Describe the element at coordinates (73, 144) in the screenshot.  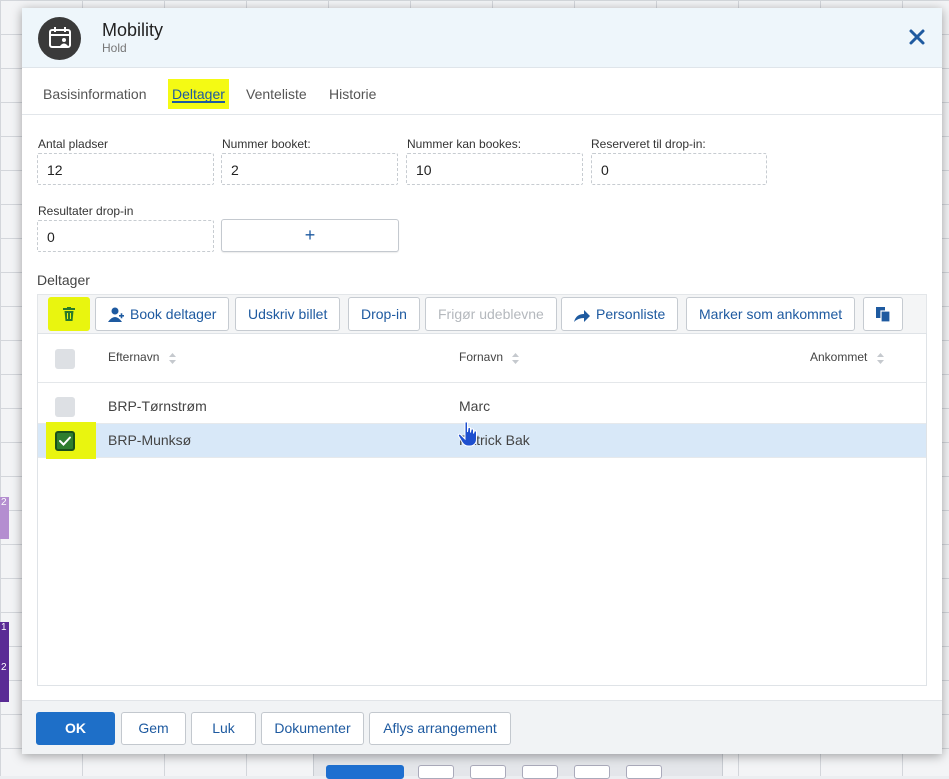
I see `antal-pladser-label: Antal pladser` at that location.